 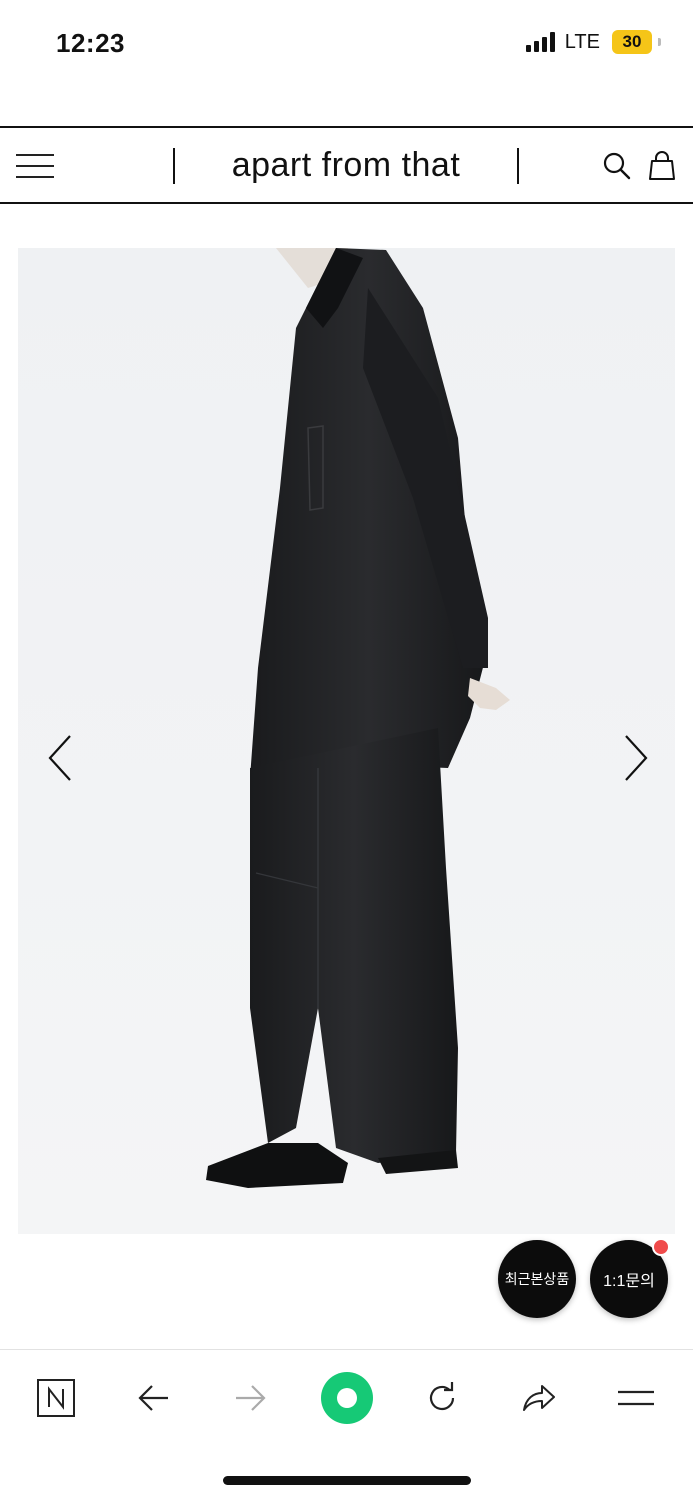 I want to click on naver-icon, so click(x=56, y=1398).